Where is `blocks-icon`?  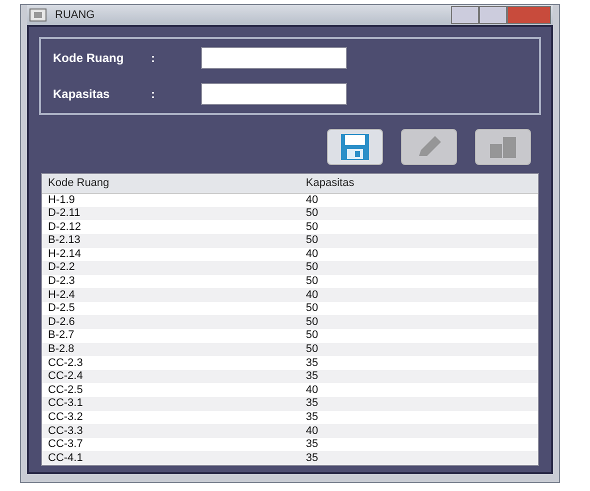 blocks-icon is located at coordinates (503, 147).